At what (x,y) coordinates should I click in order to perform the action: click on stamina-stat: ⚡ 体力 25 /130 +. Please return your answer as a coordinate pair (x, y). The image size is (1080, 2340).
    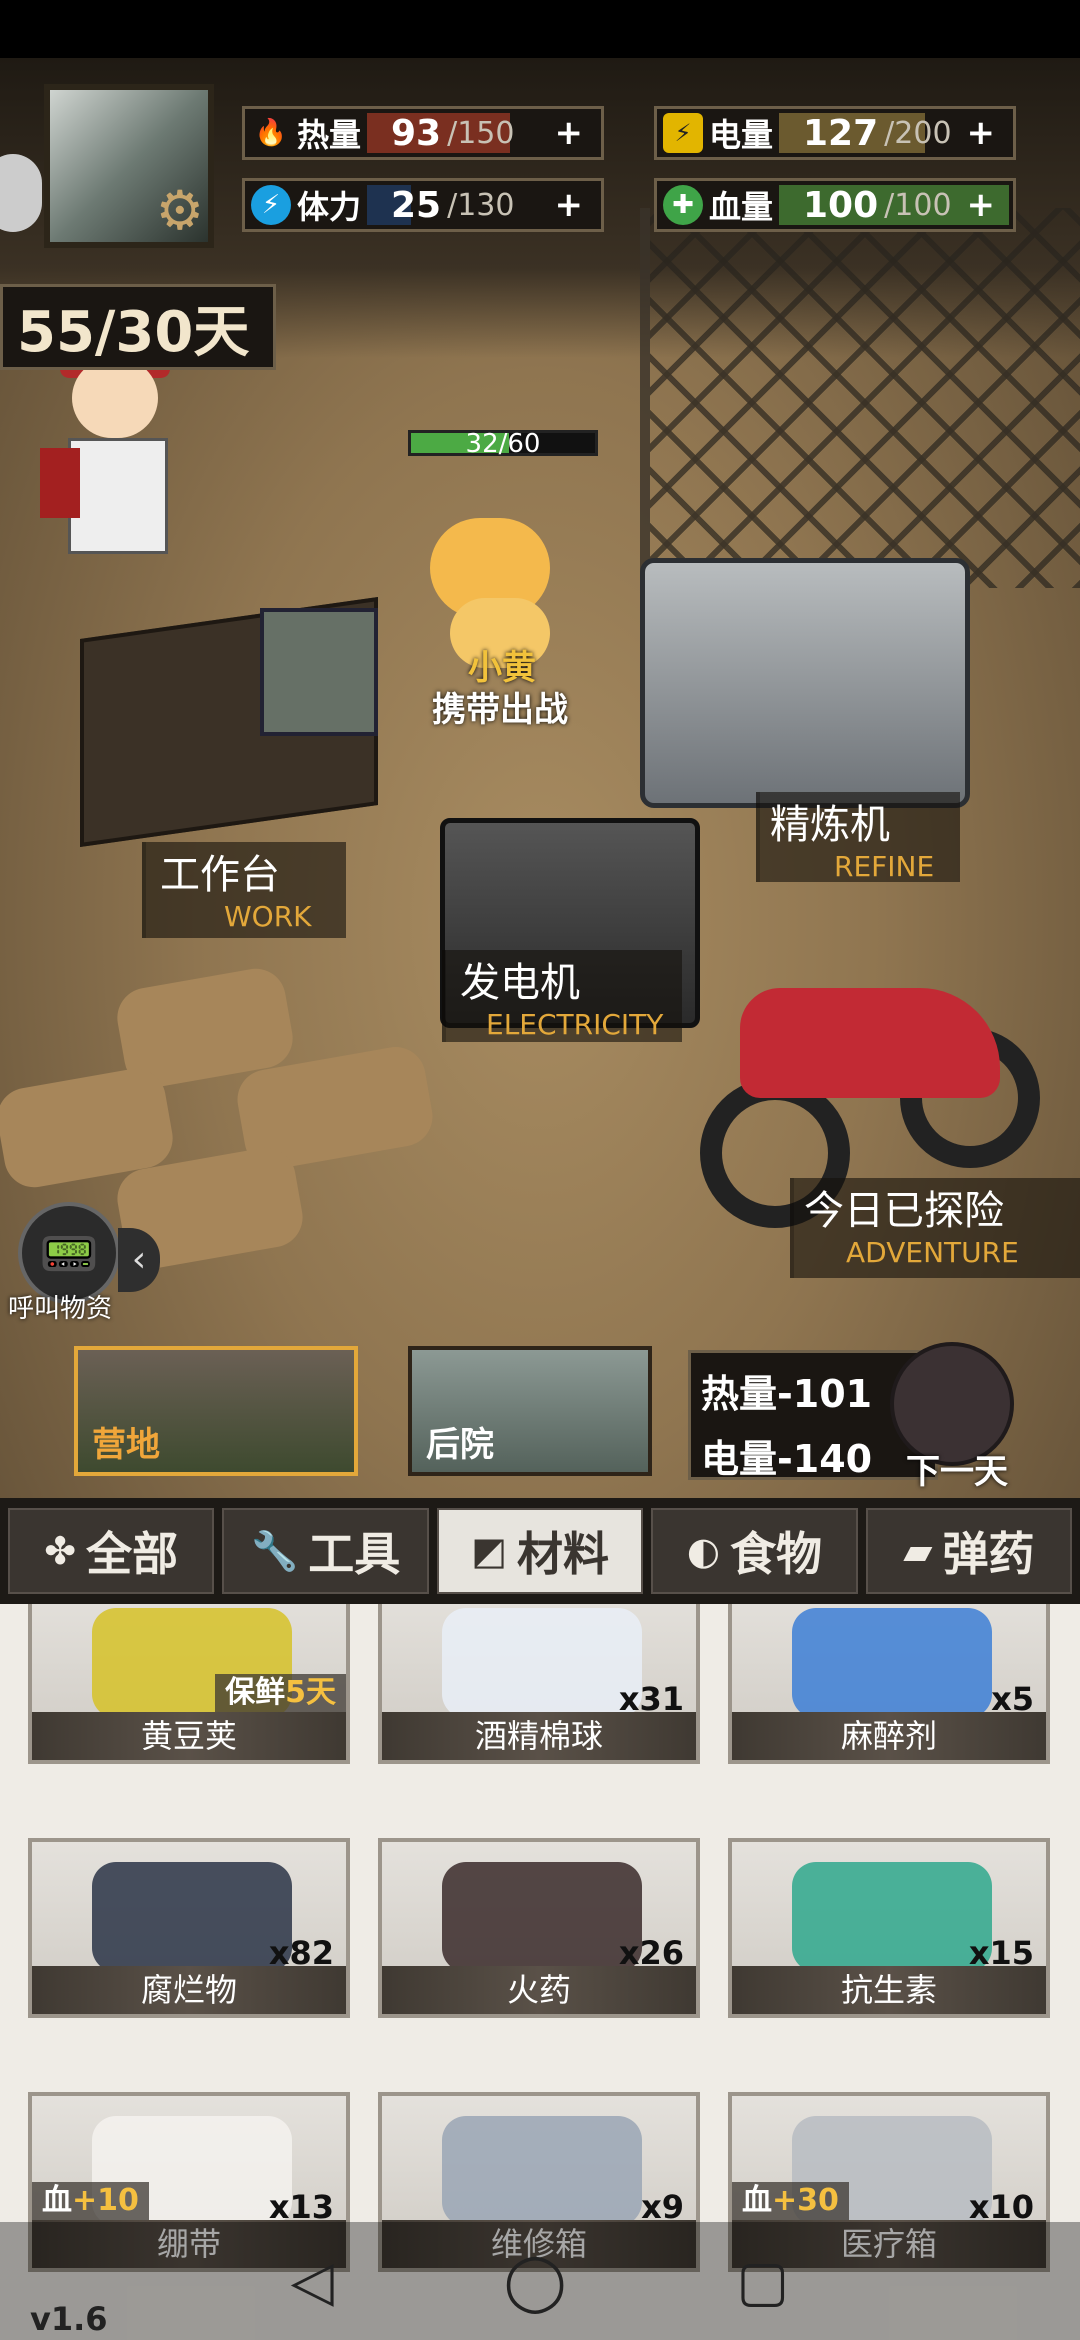
    Looking at the image, I should click on (423, 205).